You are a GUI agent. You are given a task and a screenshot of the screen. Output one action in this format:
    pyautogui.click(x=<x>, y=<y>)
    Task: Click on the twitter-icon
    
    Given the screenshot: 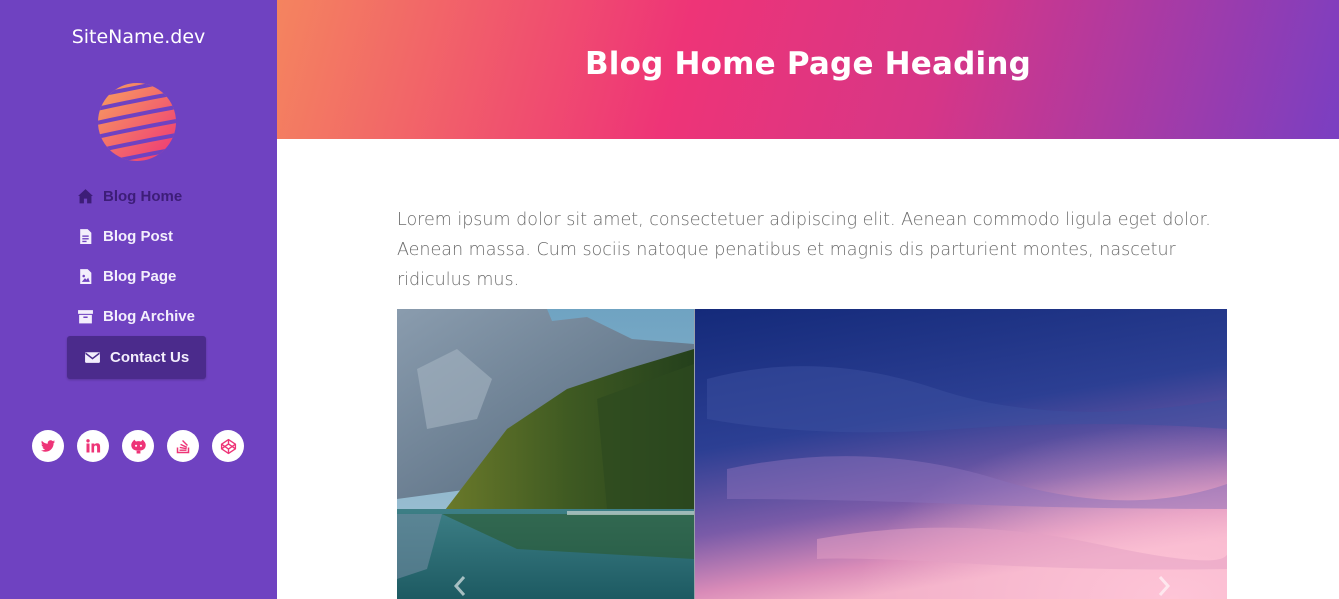 What is the action you would take?
    pyautogui.click(x=48, y=446)
    